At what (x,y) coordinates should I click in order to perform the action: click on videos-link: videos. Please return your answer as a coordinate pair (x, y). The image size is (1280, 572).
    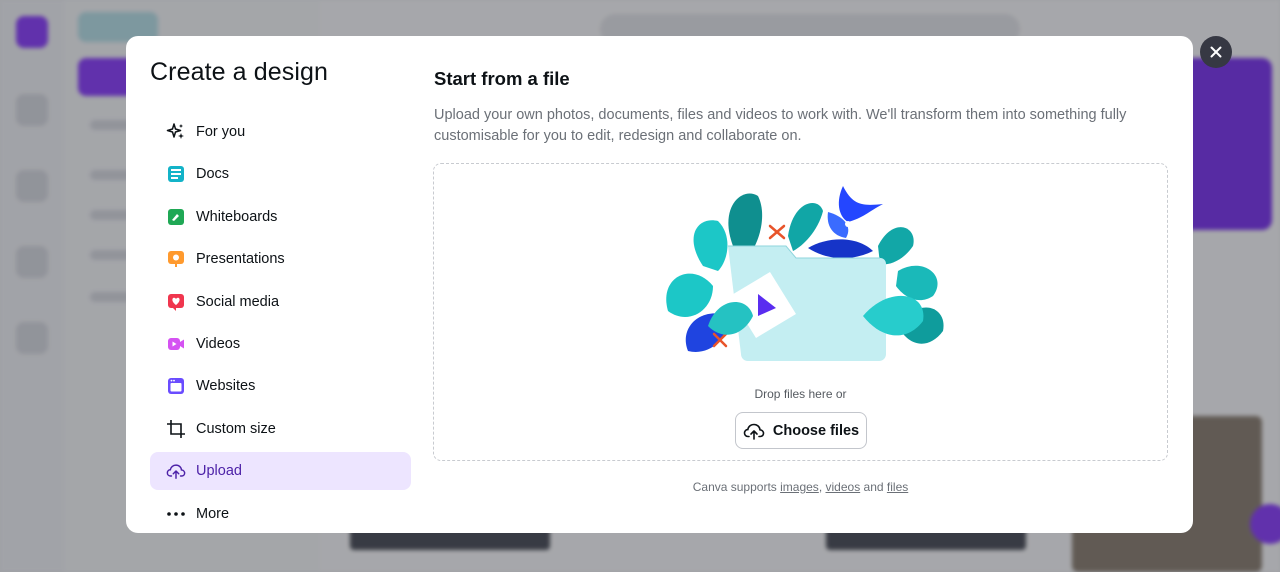
    Looking at the image, I should click on (843, 487).